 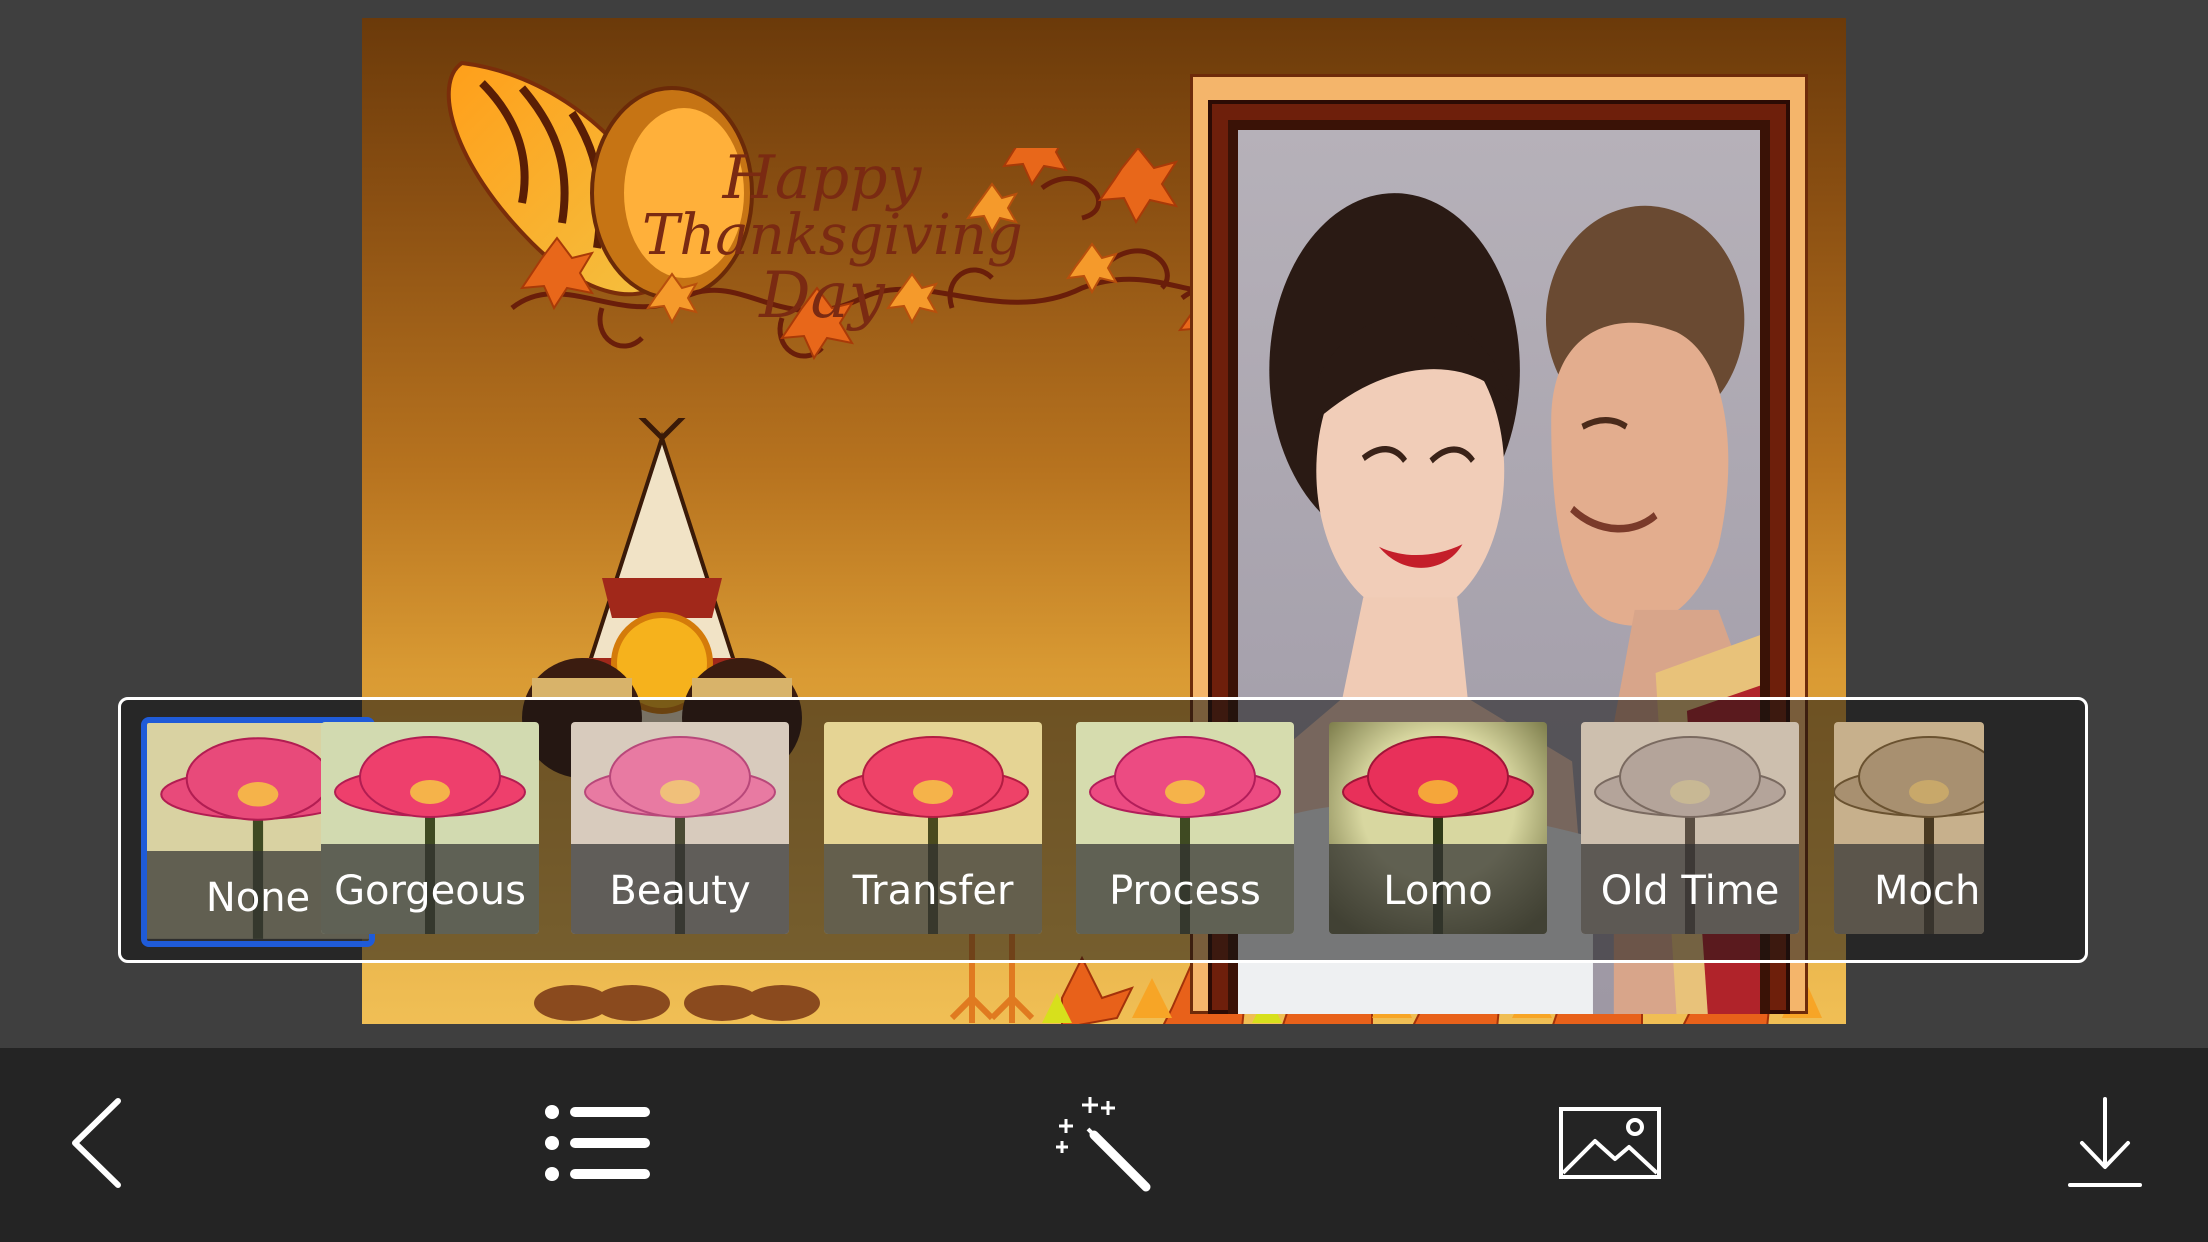 I want to click on filter-old-time: Old Time, so click(x=1690, y=828).